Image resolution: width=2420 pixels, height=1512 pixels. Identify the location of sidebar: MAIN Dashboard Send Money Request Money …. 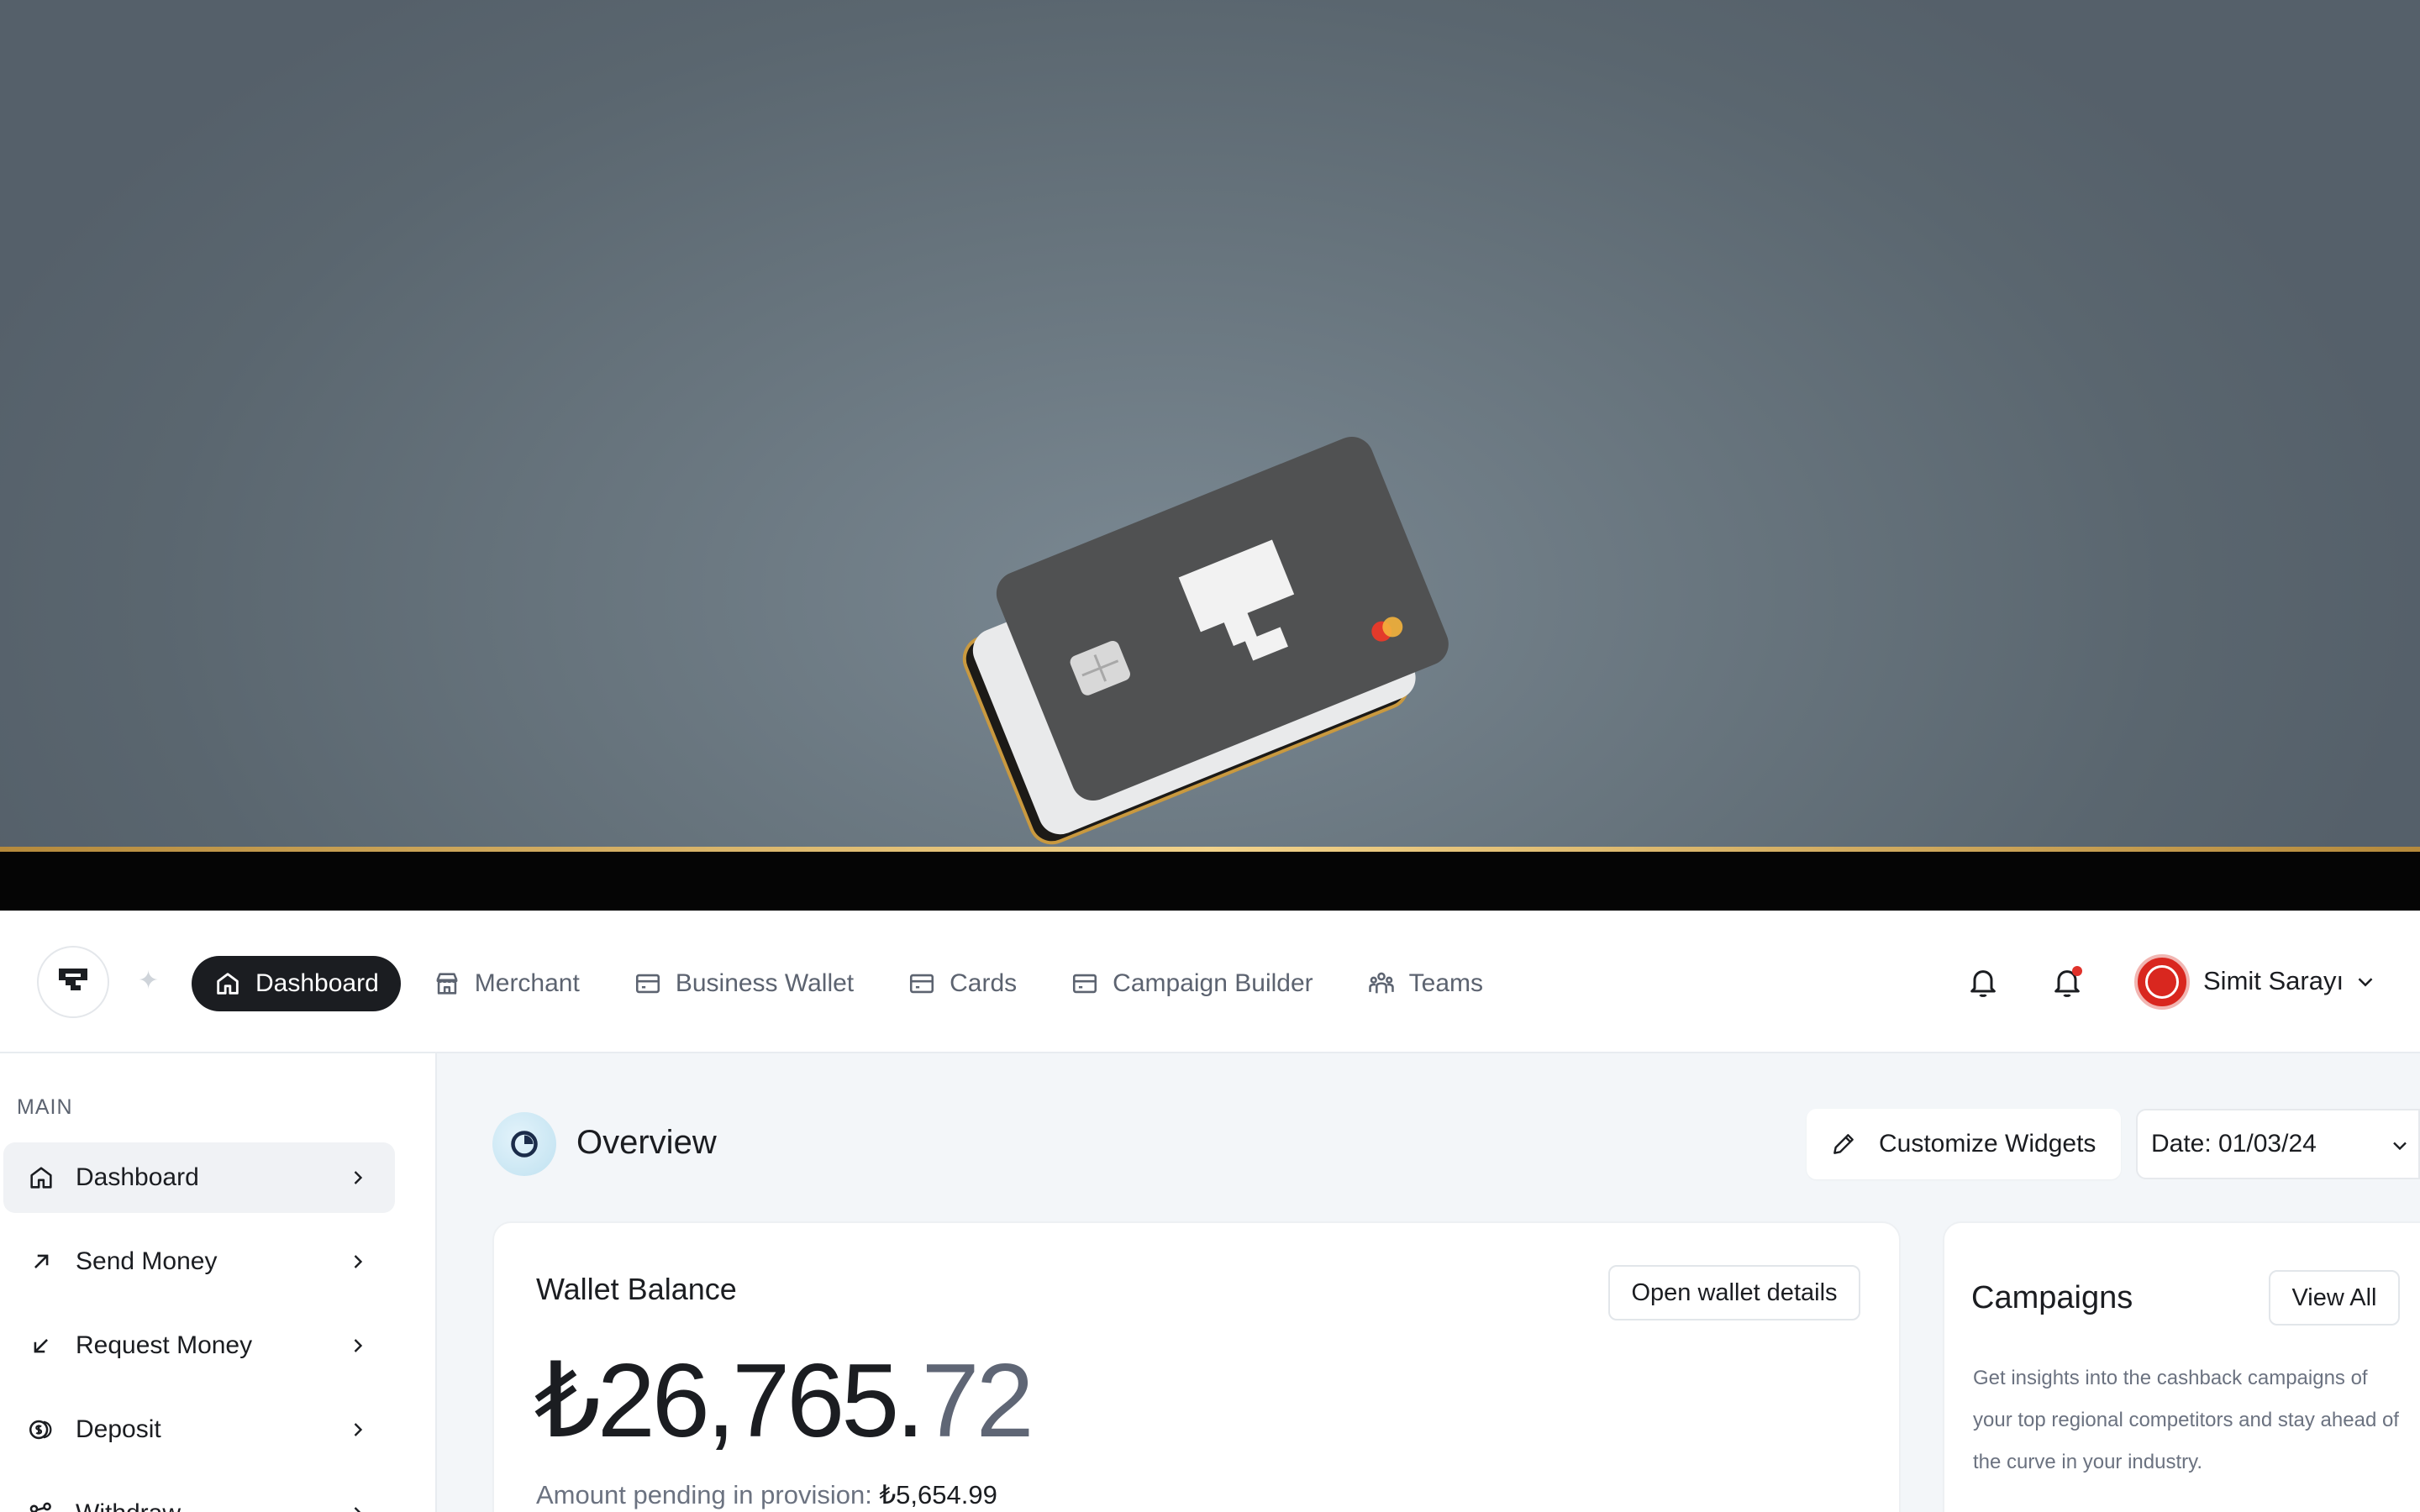
(218, 1282).